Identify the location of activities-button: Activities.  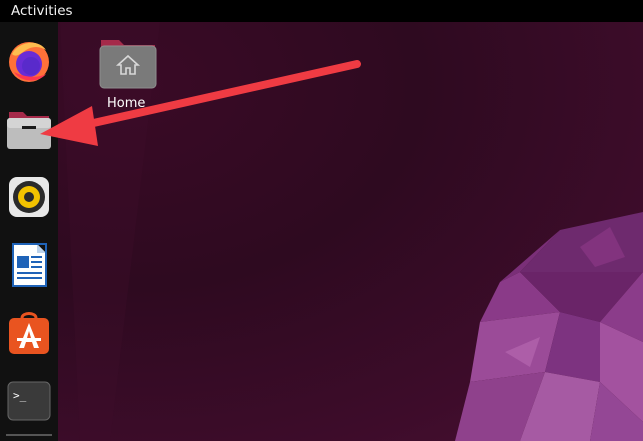
(42, 11).